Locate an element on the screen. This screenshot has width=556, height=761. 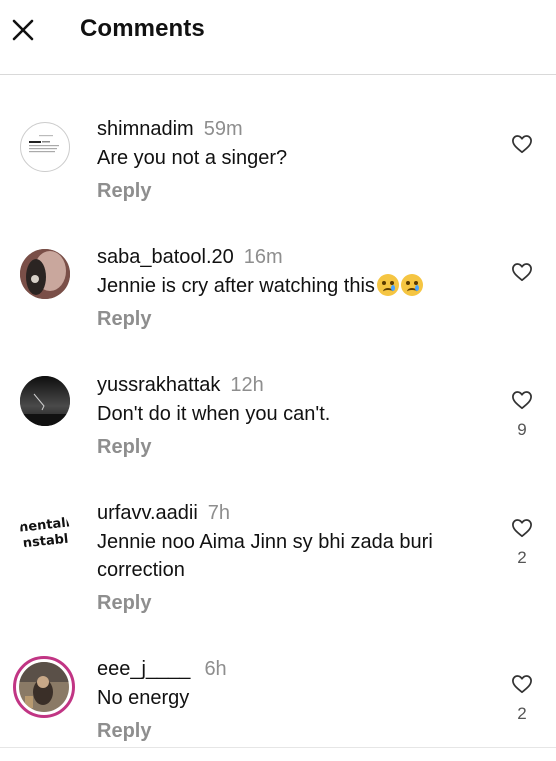
close-button is located at coordinates (23, 30).